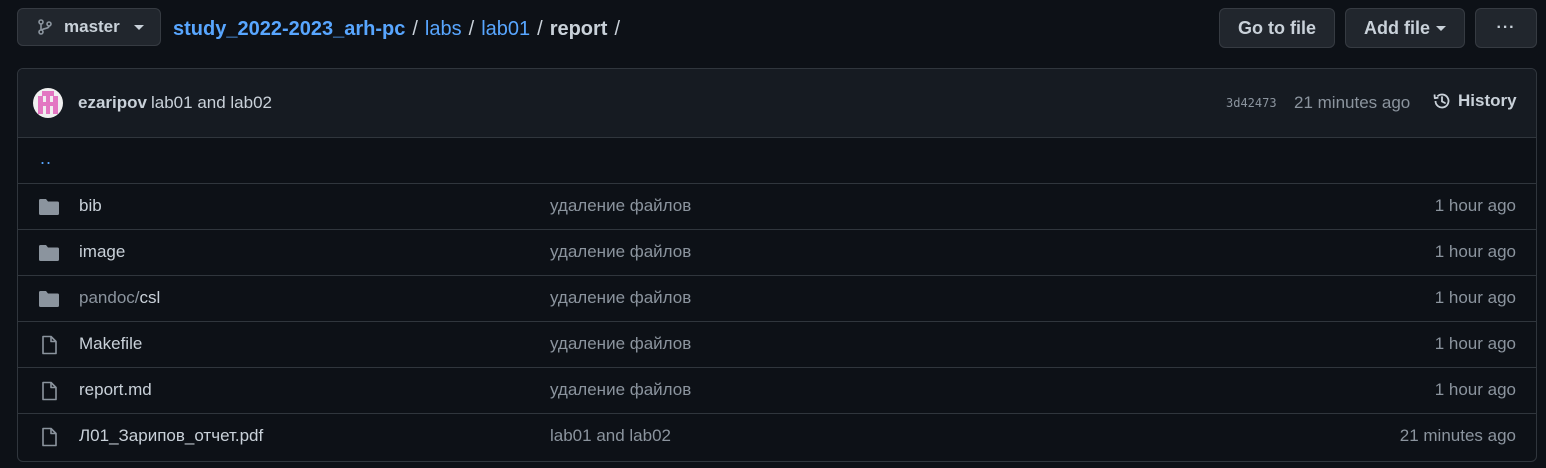 Image resolution: width=1546 pixels, height=468 pixels. I want to click on history-button: History, so click(1474, 101).